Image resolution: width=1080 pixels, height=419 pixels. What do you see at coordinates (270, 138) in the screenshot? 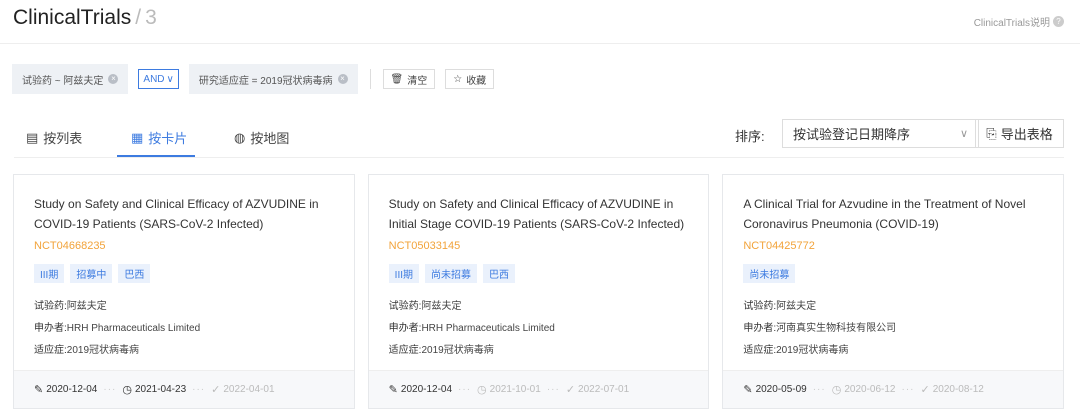
I see `tab-label: 按地图` at bounding box center [270, 138].